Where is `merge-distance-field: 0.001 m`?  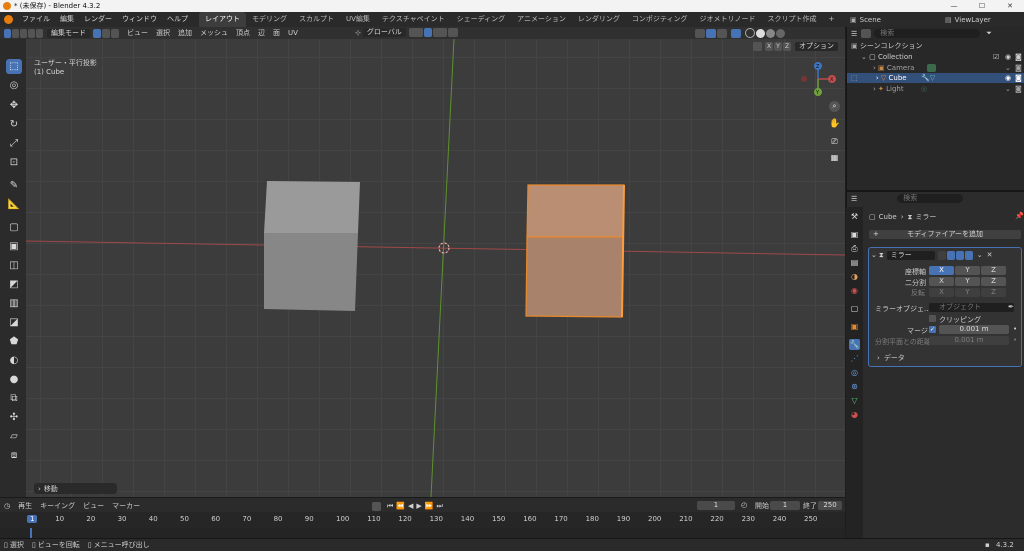
merge-distance-field: 0.001 m is located at coordinates (974, 329).